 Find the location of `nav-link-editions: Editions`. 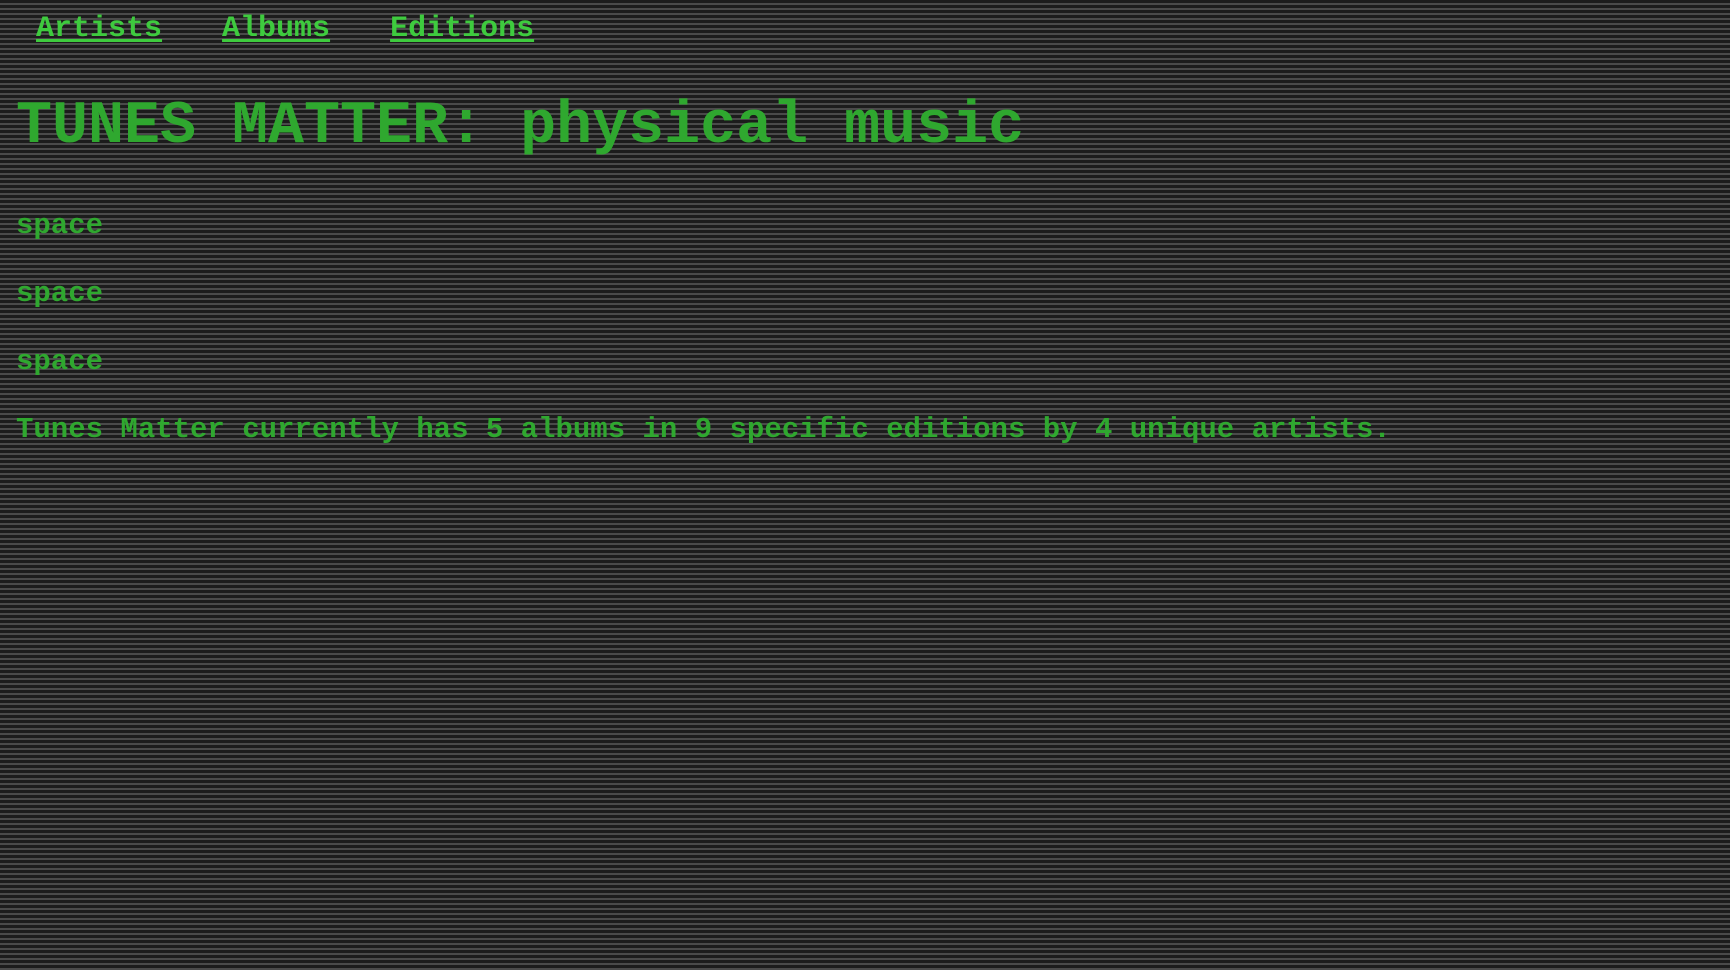

nav-link-editions: Editions is located at coordinates (462, 29).